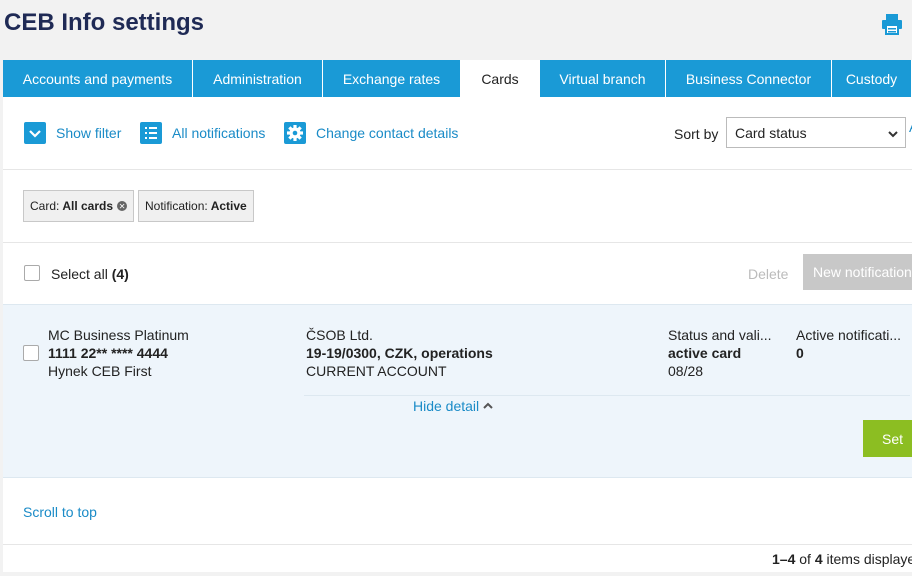 The height and width of the screenshot is (576, 912). I want to click on tab-accounts-and-payments: Accounts and payments, so click(98, 78).